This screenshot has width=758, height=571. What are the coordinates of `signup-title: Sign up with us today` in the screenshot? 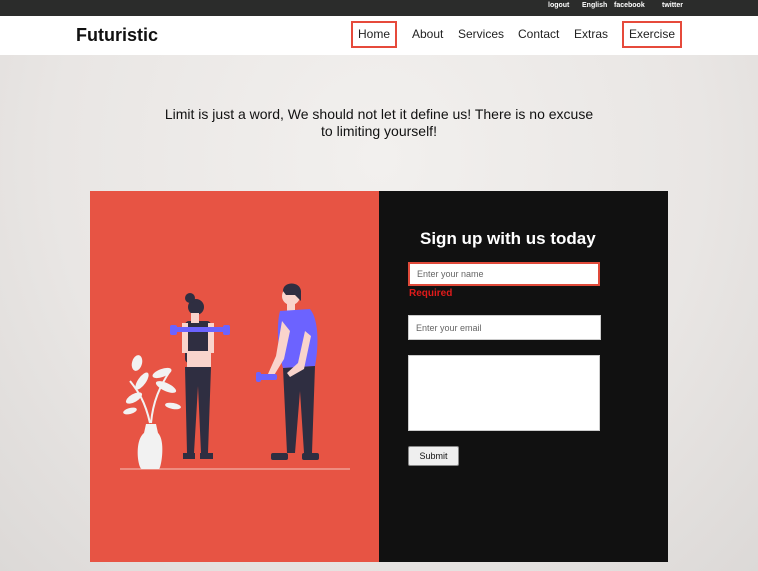 It's located at (508, 238).